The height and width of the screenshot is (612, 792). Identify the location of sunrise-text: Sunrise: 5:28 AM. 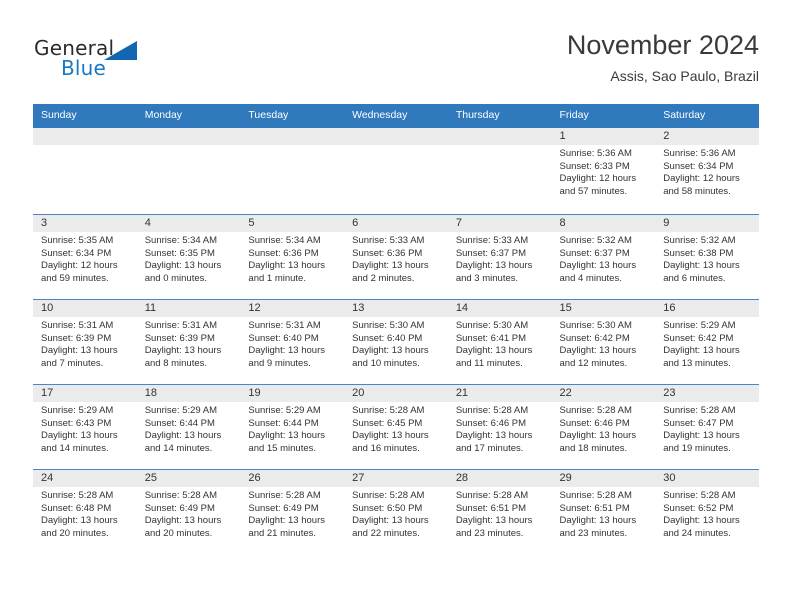
(595, 495).